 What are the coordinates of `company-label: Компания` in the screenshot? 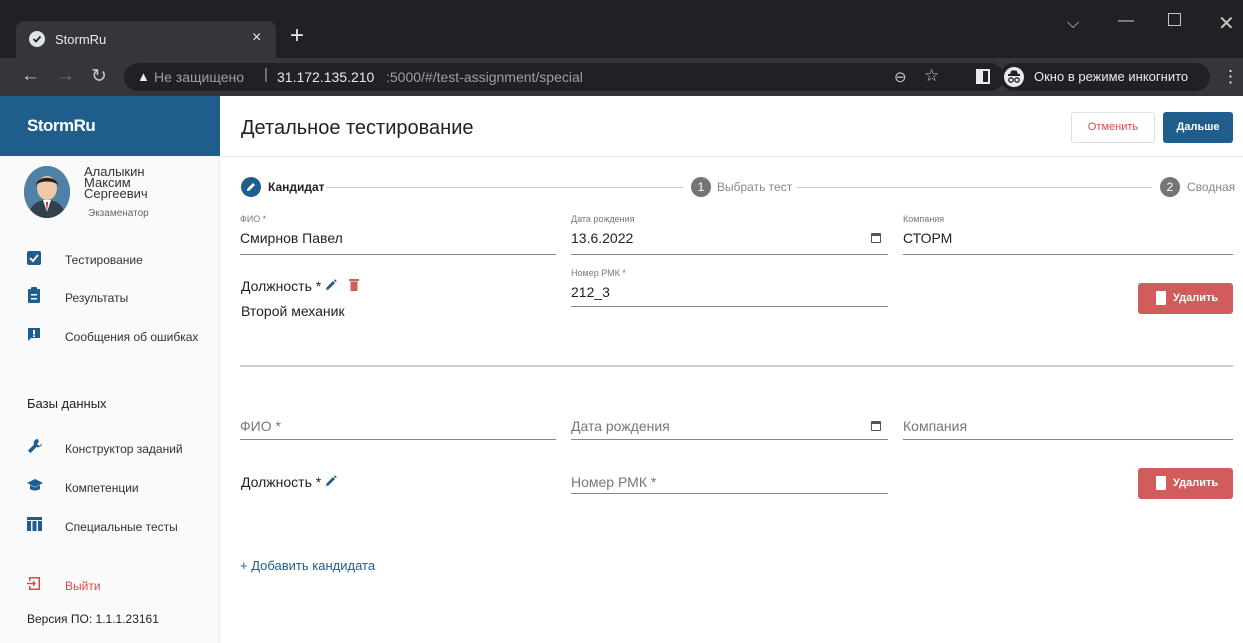 It's located at (924, 219).